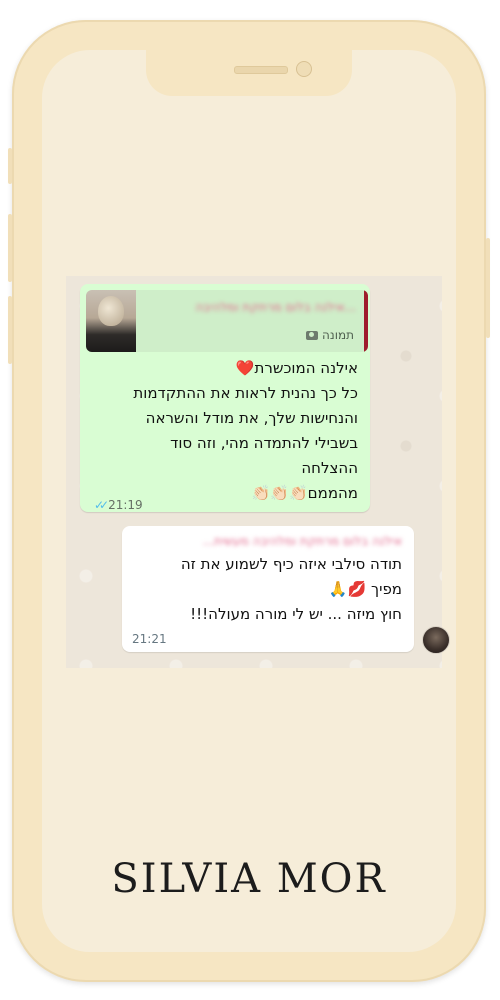 Image resolution: width=500 pixels, height=1000 pixels. What do you see at coordinates (149, 639) in the screenshot?
I see `incoming-message-time: 21:21` at bounding box center [149, 639].